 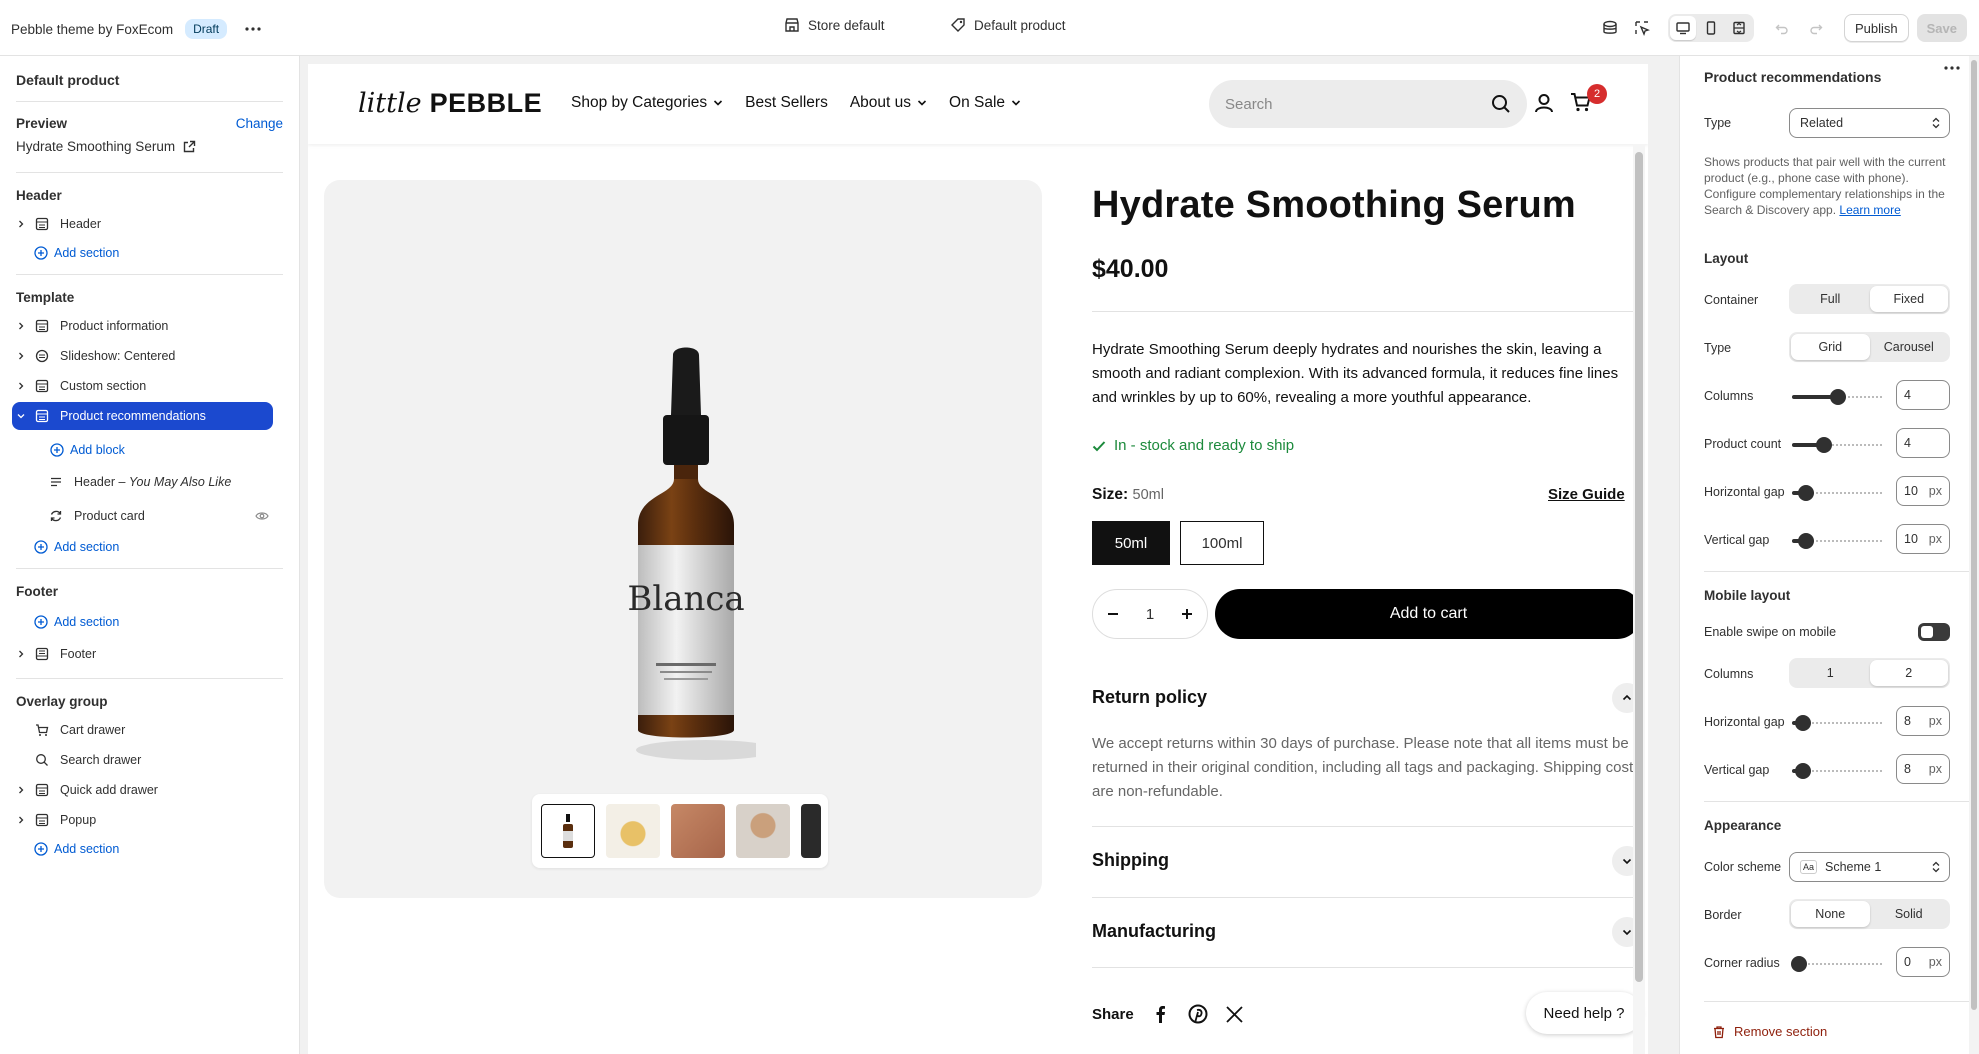 What do you see at coordinates (142, 730) in the screenshot?
I see `section-cart-drawer: Cart drawer` at bounding box center [142, 730].